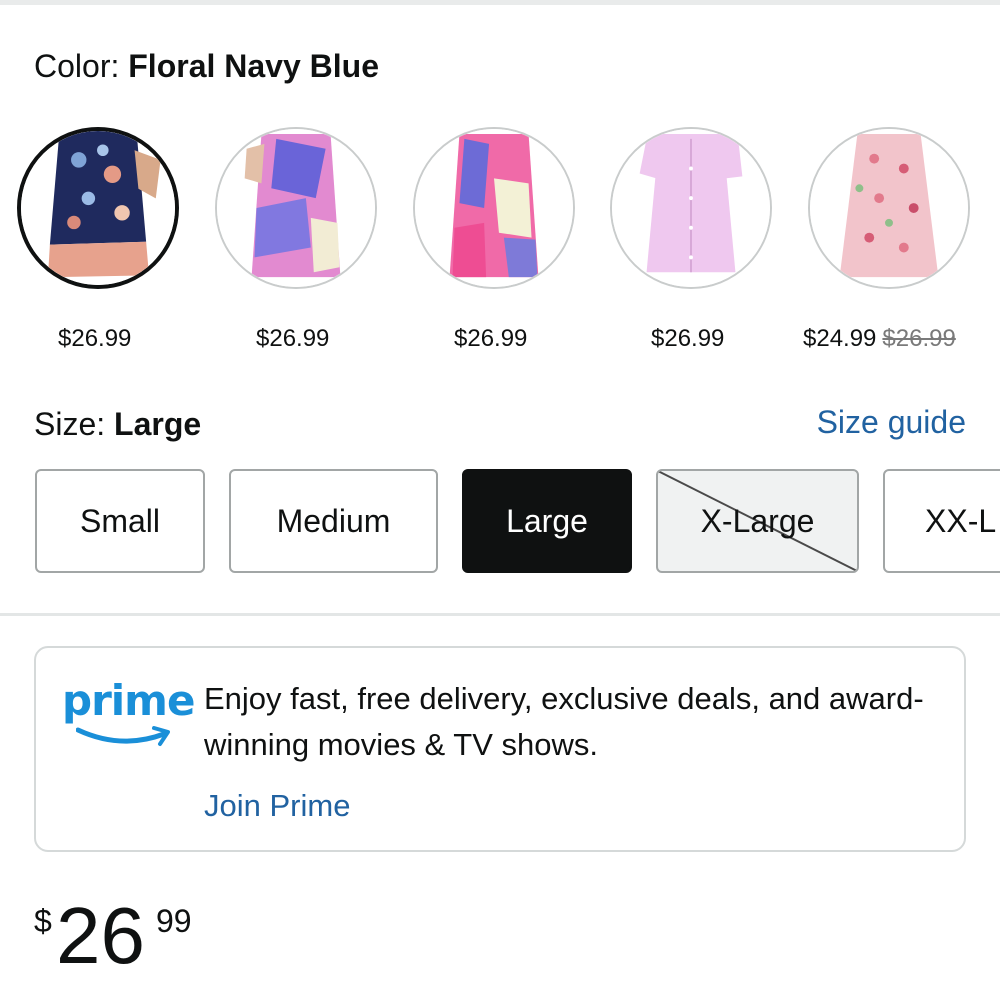  Describe the element at coordinates (70, 424) in the screenshot. I see `size-label-prefix: Size:` at that location.